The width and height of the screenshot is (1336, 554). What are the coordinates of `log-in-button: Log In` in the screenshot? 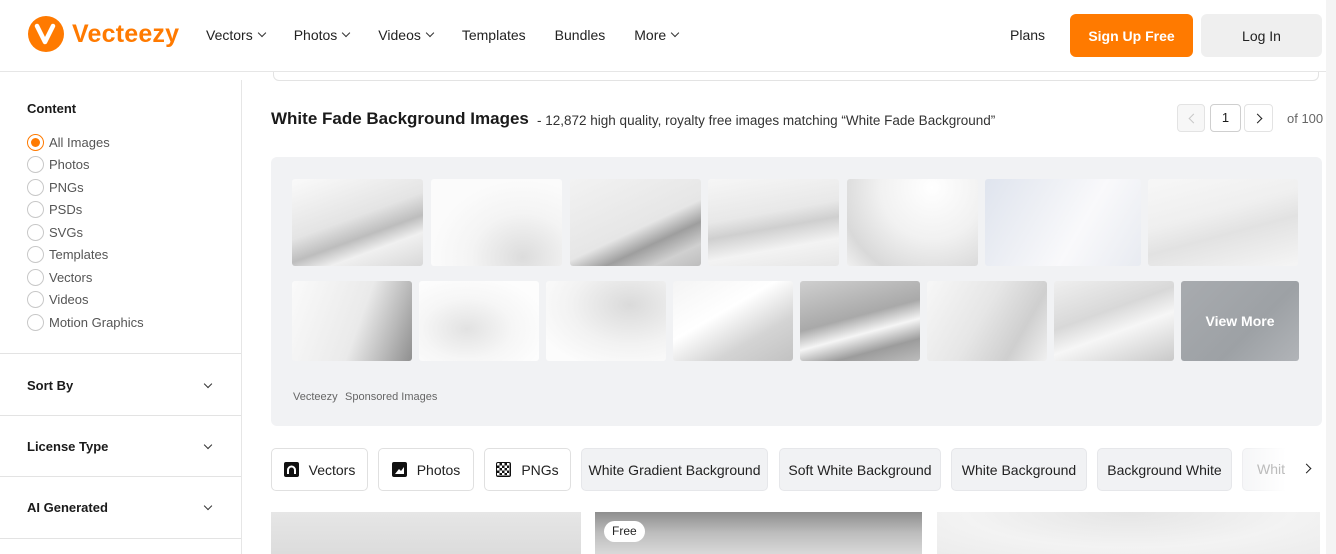 It's located at (1261, 35).